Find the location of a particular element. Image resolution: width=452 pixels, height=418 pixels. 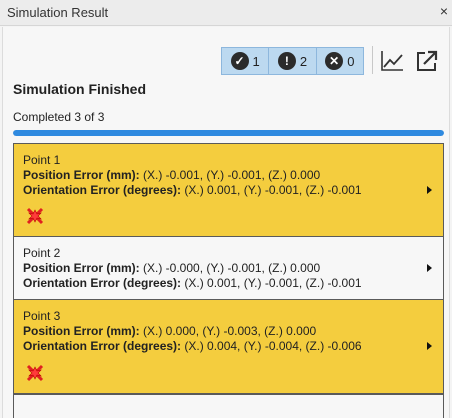

summary-badges: ✓ 1 ! 2 ✕ 0 is located at coordinates (292, 61).